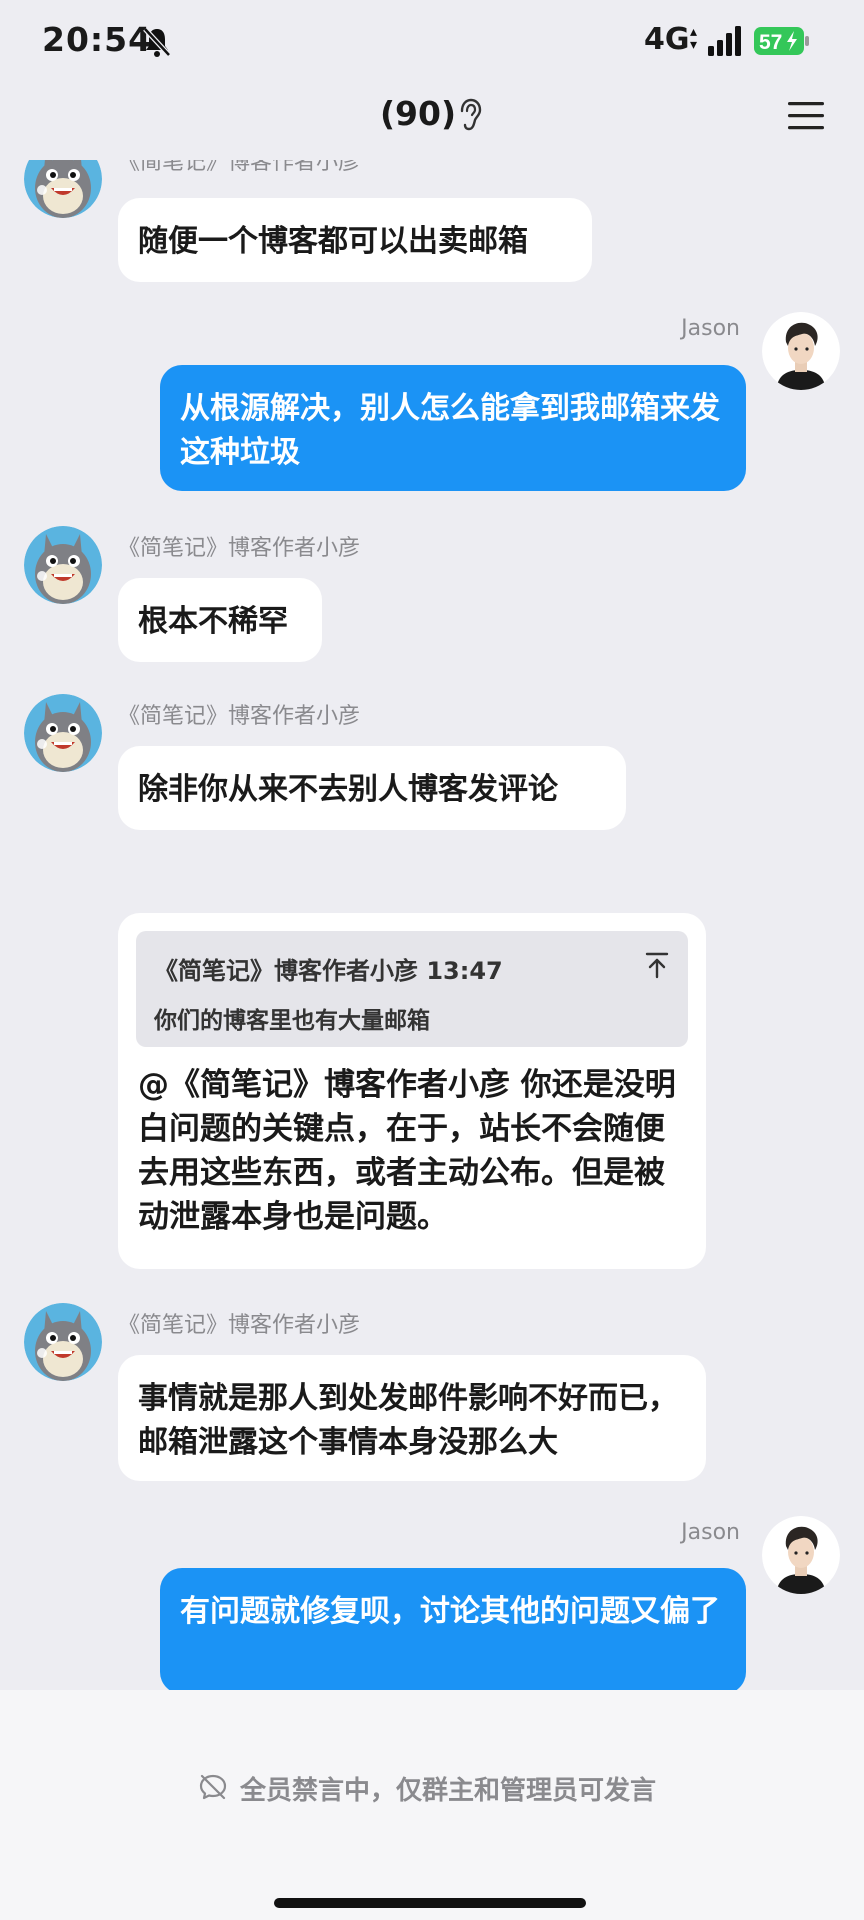 This screenshot has width=864, height=1920. I want to click on ear-icon, so click(471, 114).